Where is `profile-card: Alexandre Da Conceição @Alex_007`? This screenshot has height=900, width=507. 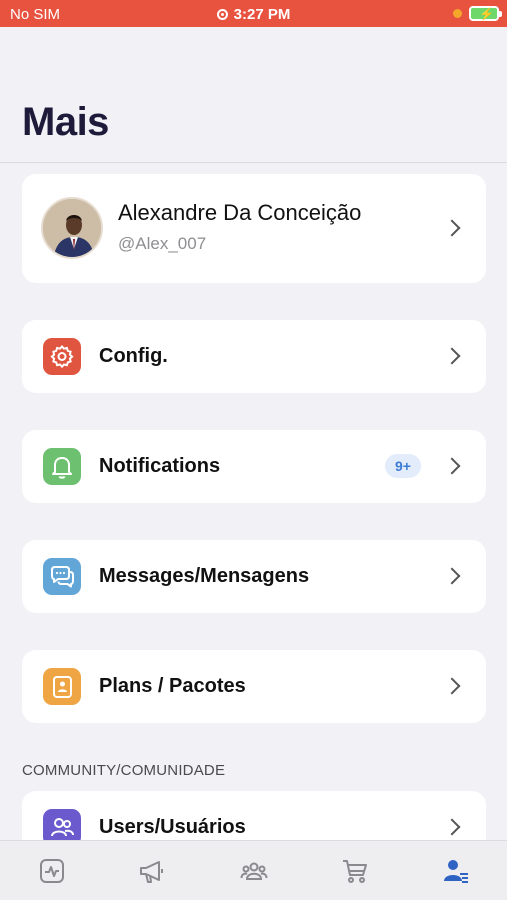 profile-card: Alexandre Da Conceição @Alex_007 is located at coordinates (254, 228).